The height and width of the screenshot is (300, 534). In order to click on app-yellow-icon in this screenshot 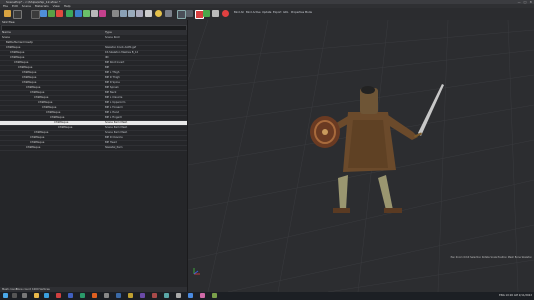, I will do `click(130, 295)`.